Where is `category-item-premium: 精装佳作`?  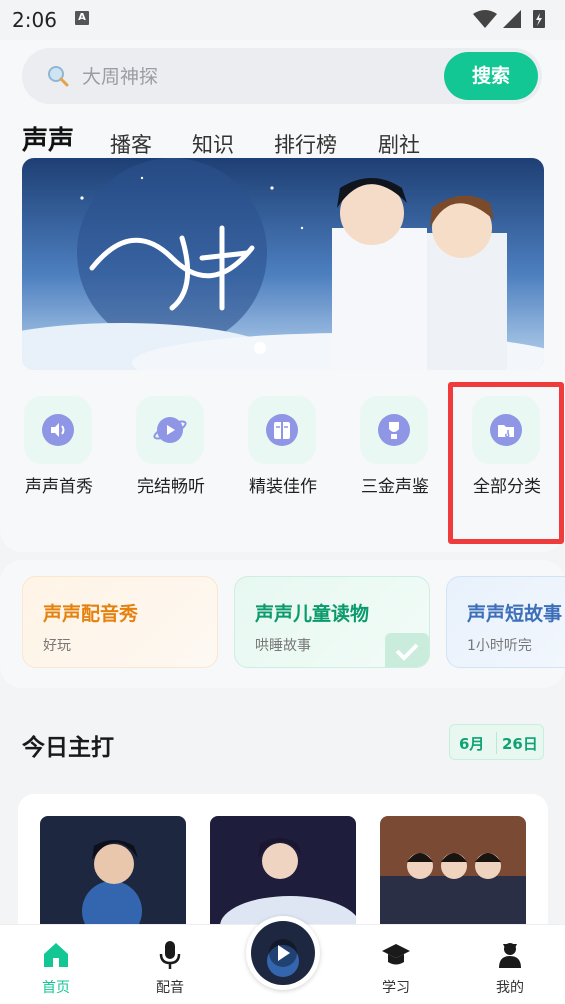 category-item-premium: 精装佳作 is located at coordinates (283, 451).